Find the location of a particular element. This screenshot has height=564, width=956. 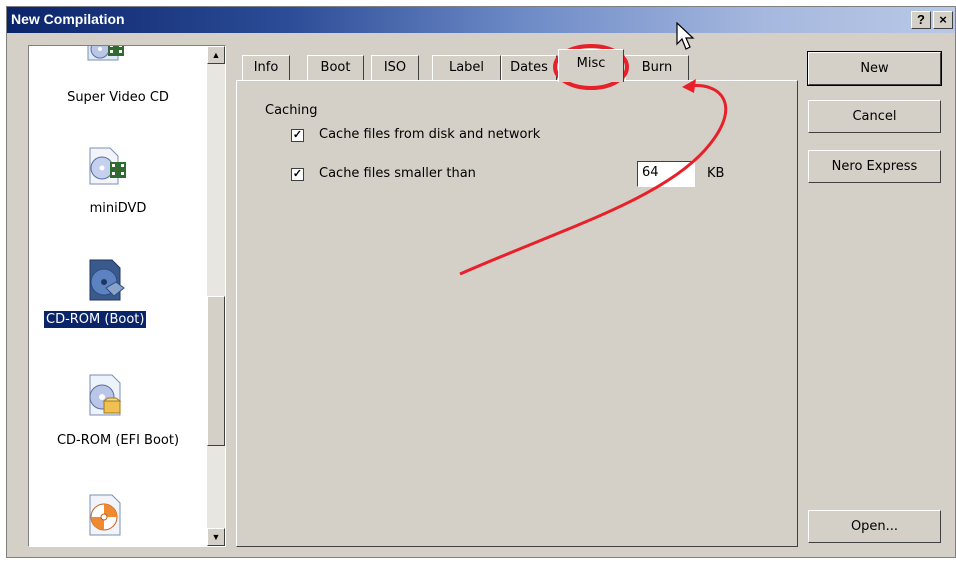

mouse-cursor-icon is located at coordinates (685, 36).